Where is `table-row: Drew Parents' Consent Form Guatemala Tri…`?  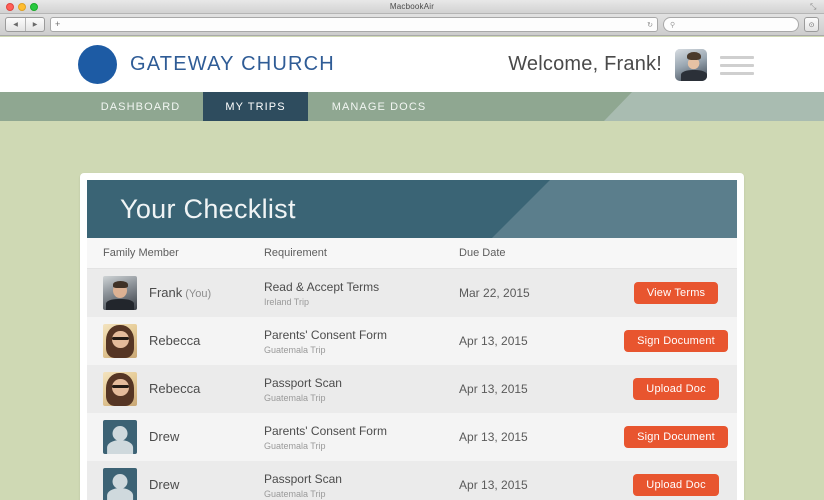
table-row: Drew Parents' Consent Form Guatemala Tri… is located at coordinates (412, 437).